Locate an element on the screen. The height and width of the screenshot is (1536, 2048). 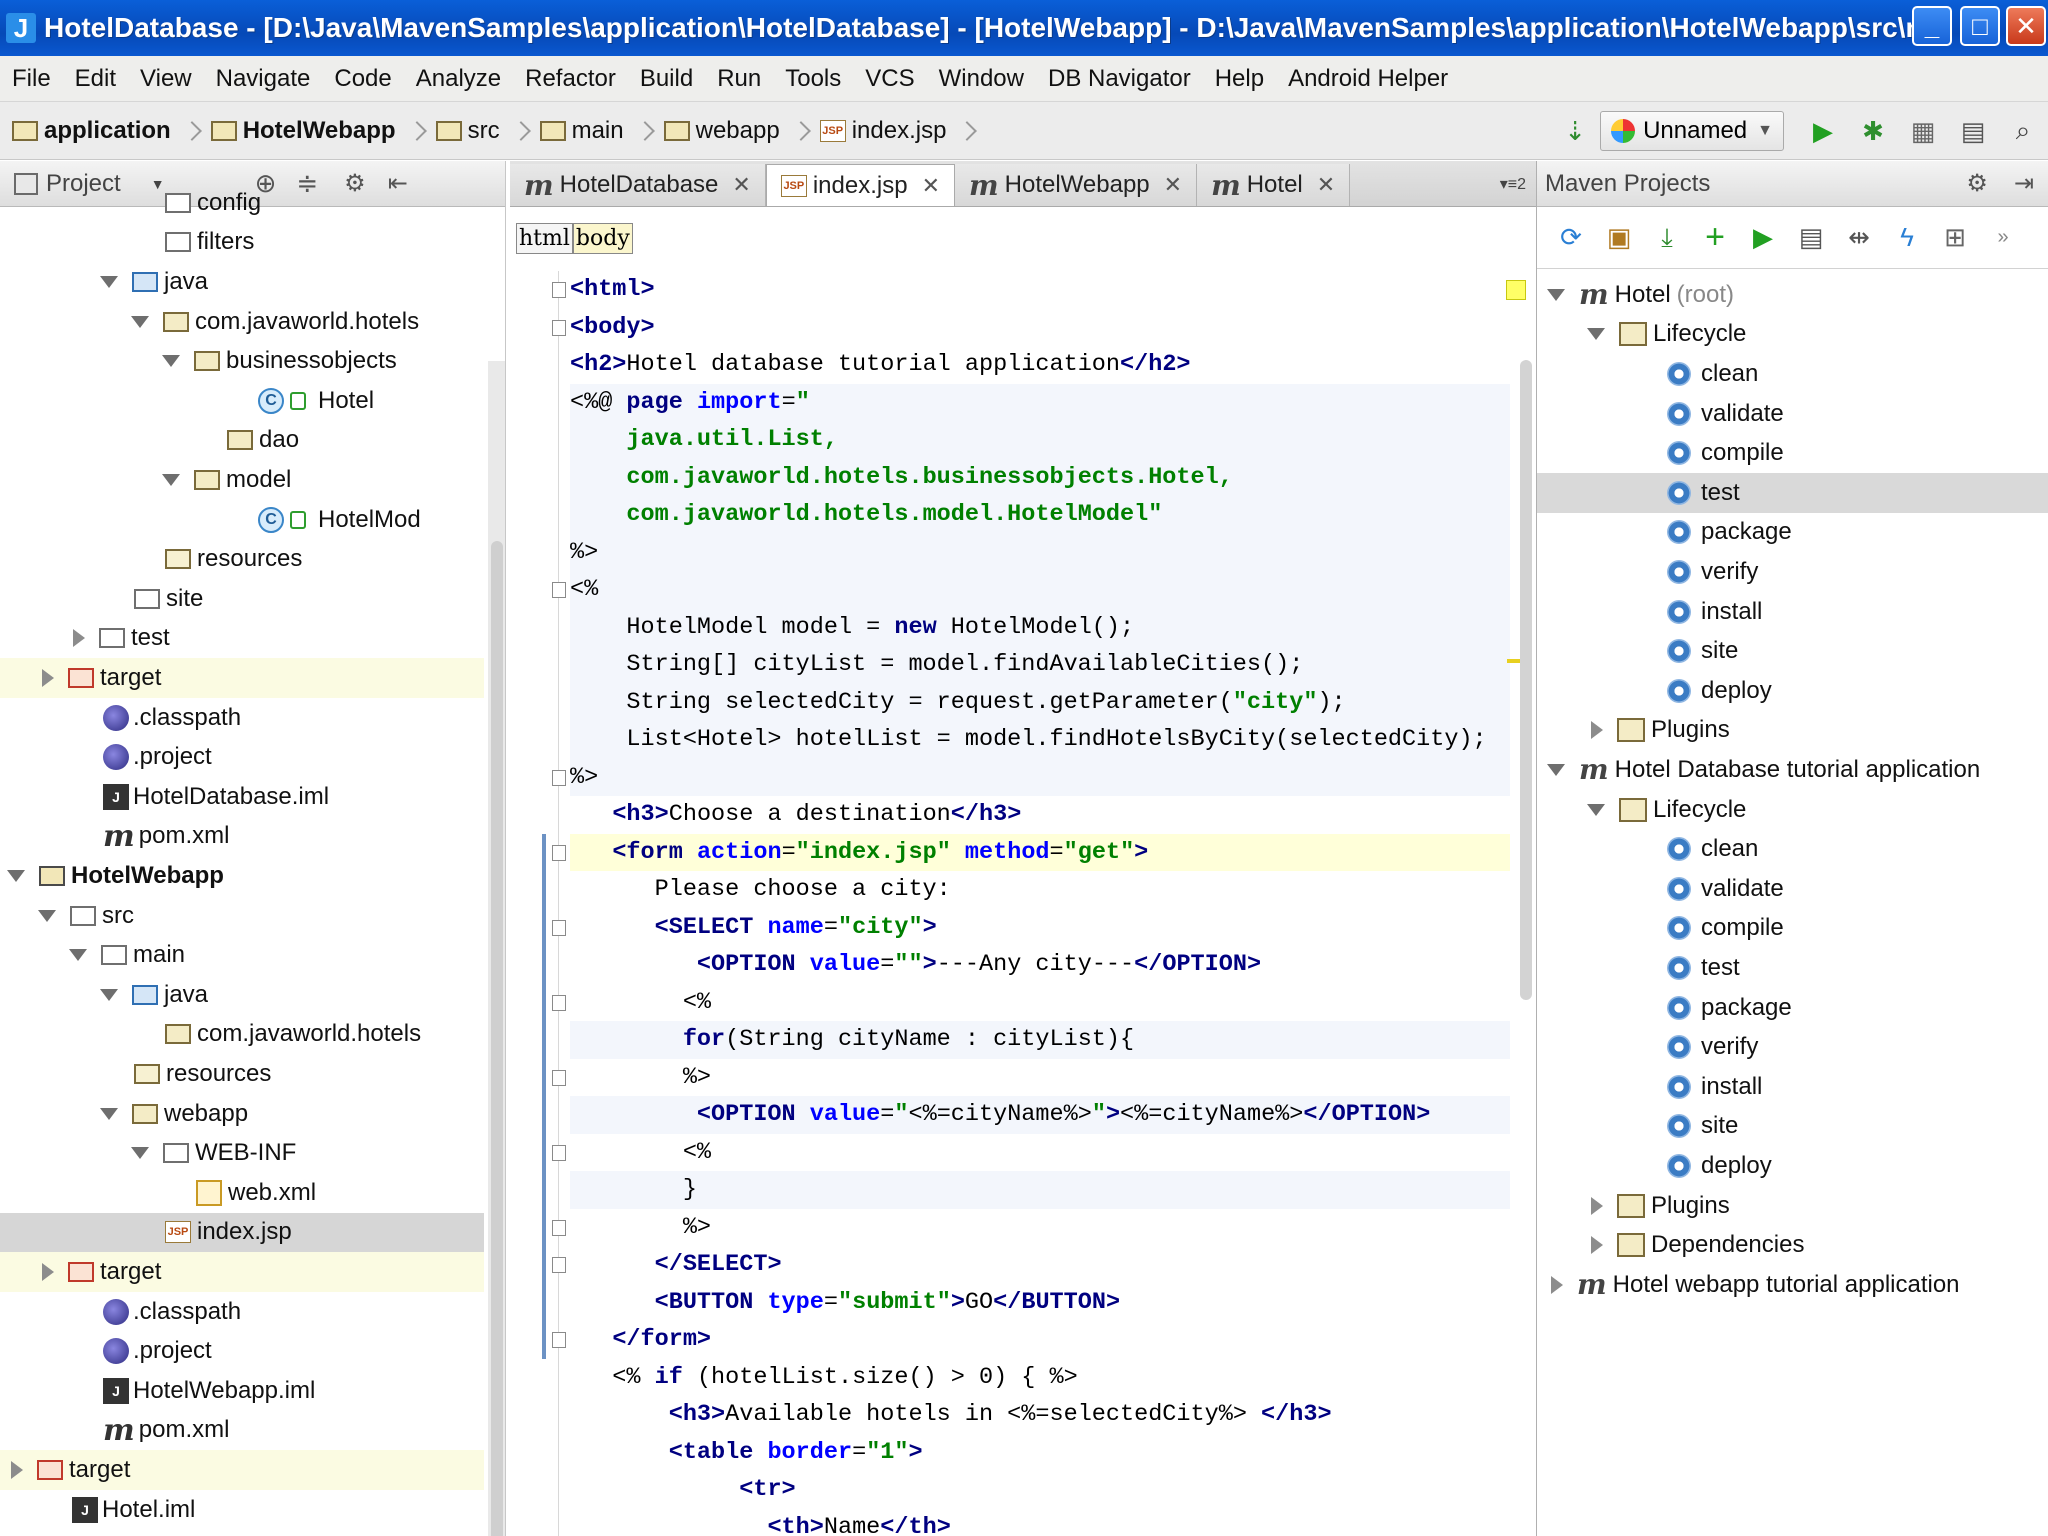
tree-item: java is located at coordinates (242, 995).